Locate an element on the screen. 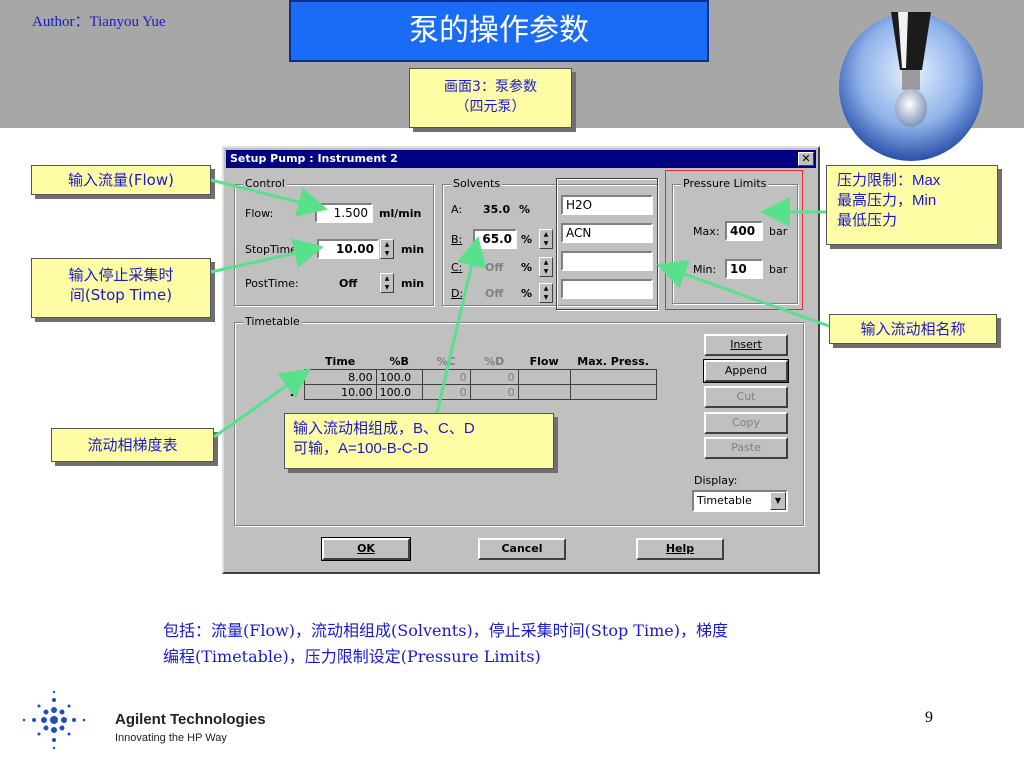  callout-composition: 输入流动相组成，B、C、D 可输，A=100-B-C-D is located at coordinates (419, 441).